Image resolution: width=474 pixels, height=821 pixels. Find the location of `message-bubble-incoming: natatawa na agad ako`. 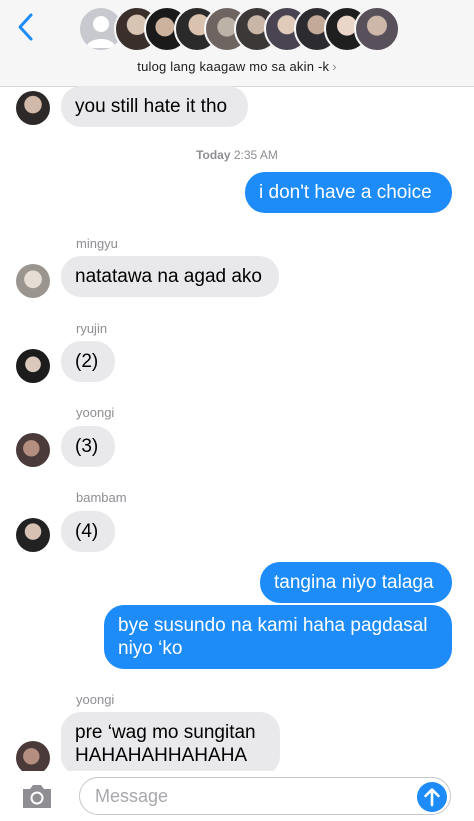

message-bubble-incoming: natatawa na agad ako is located at coordinates (170, 276).